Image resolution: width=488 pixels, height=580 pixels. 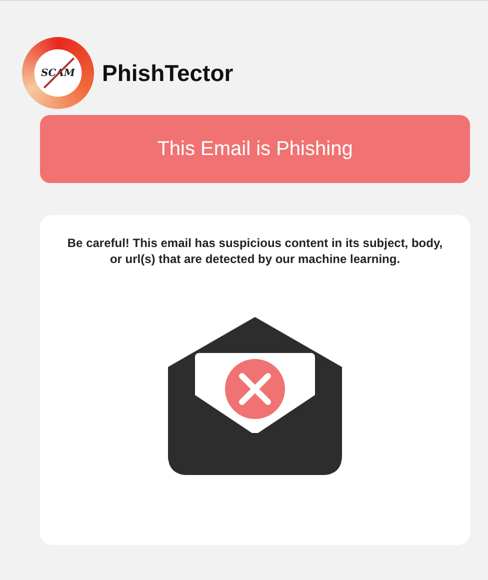 What do you see at coordinates (255, 251) in the screenshot?
I see `warning-message: Be careful! This email has suspicious content in its subject, body, or url(s) that are detected by our machine learning.` at bounding box center [255, 251].